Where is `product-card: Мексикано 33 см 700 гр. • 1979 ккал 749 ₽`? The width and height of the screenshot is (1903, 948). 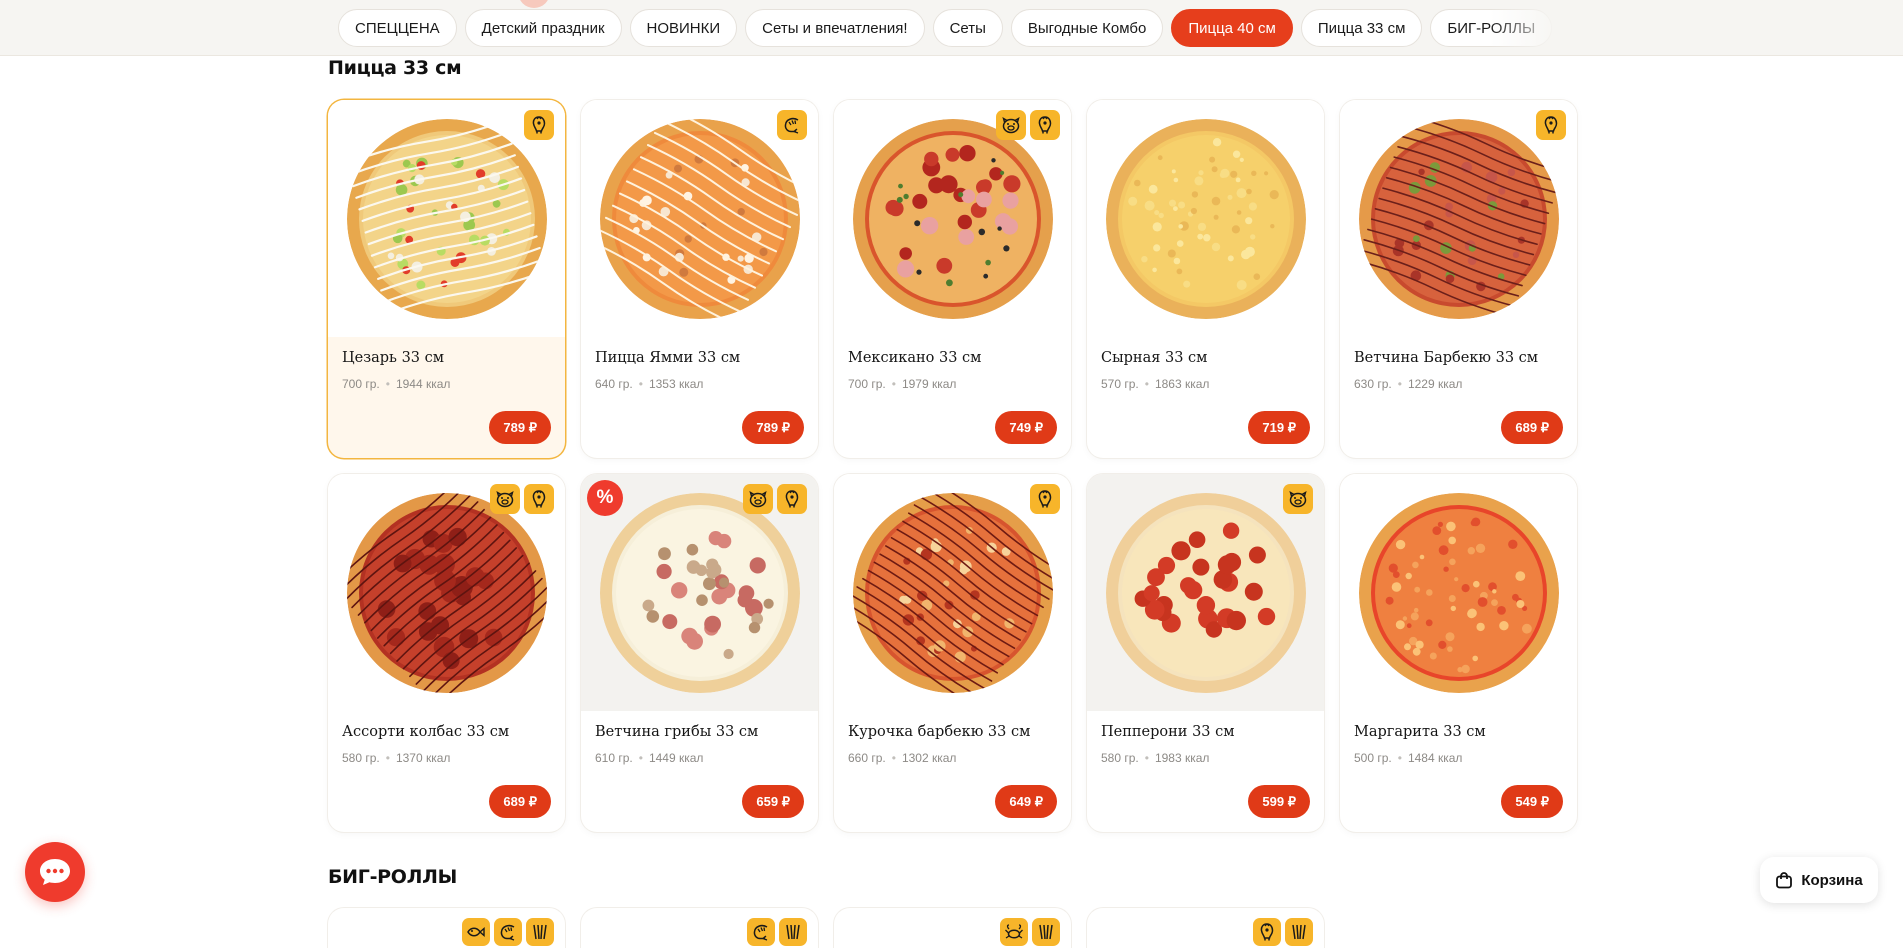
product-card: Мексикано 33 см 700 гр. • 1979 ккал 749 ₽ is located at coordinates (952, 279).